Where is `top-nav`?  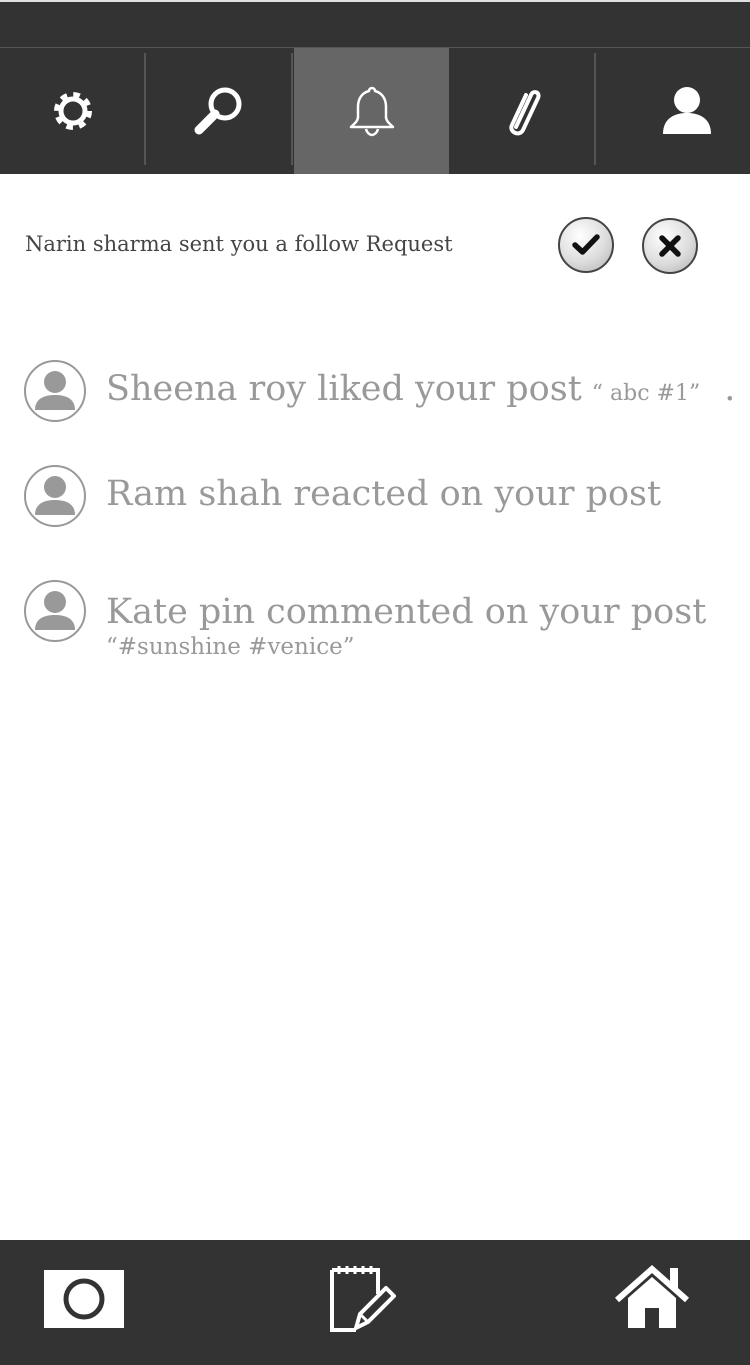
top-nav is located at coordinates (375, 111).